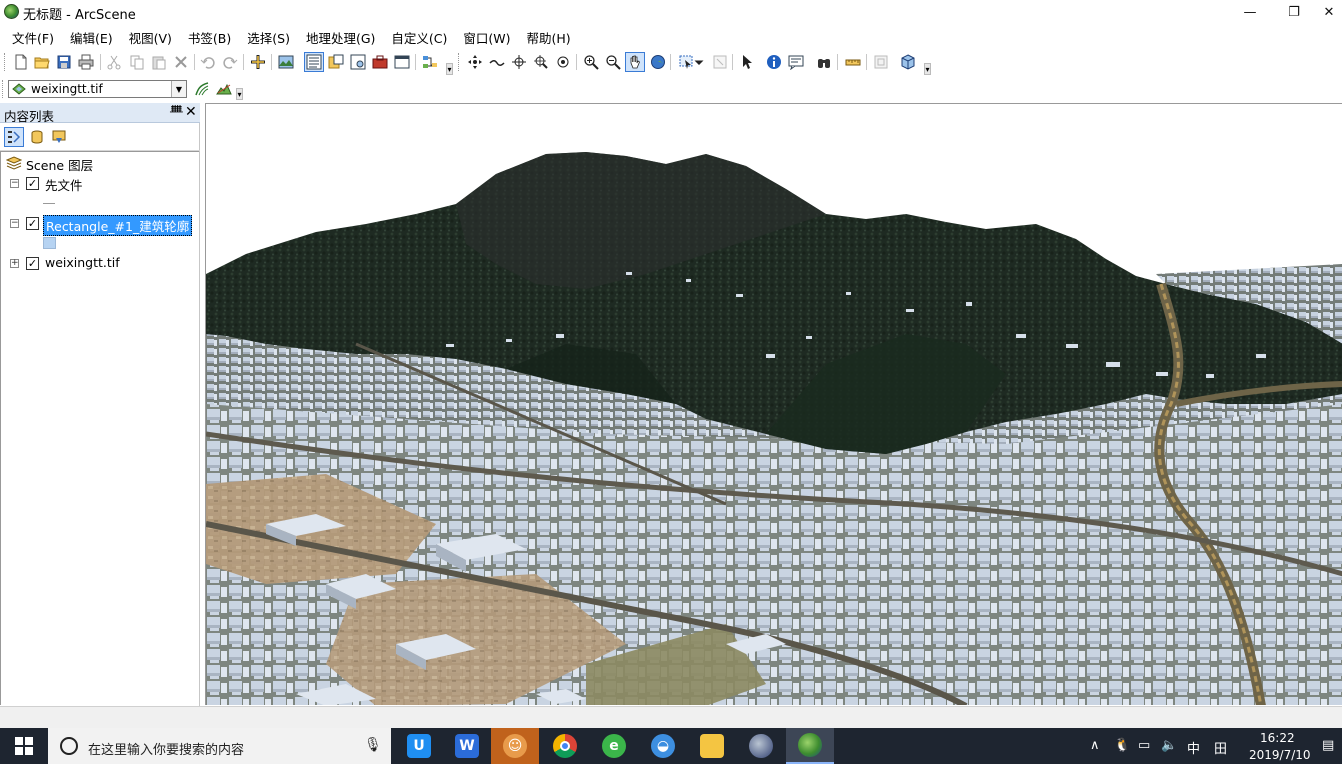  I want to click on modelbuilder-icon, so click(430, 62).